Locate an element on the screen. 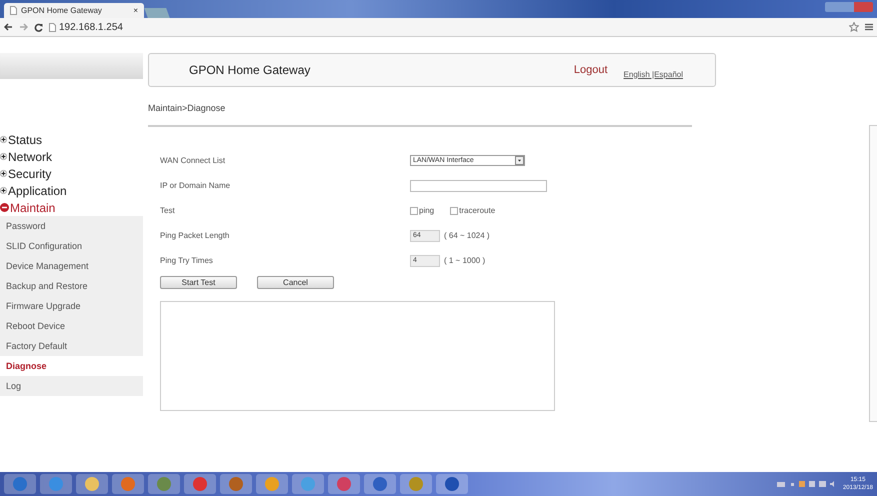 This screenshot has width=877, height=496. site-title: GPON Home Gateway is located at coordinates (250, 70).